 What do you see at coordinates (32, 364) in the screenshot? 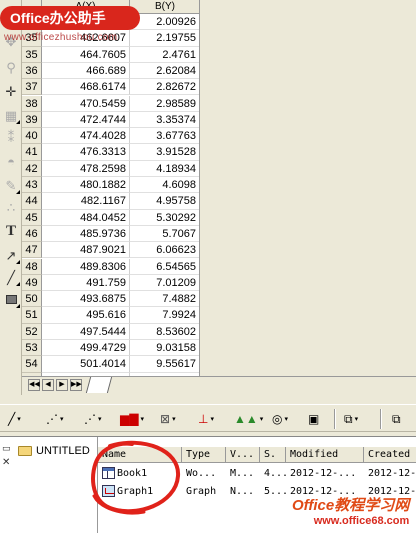
I see `row-number: 54` at bounding box center [32, 364].